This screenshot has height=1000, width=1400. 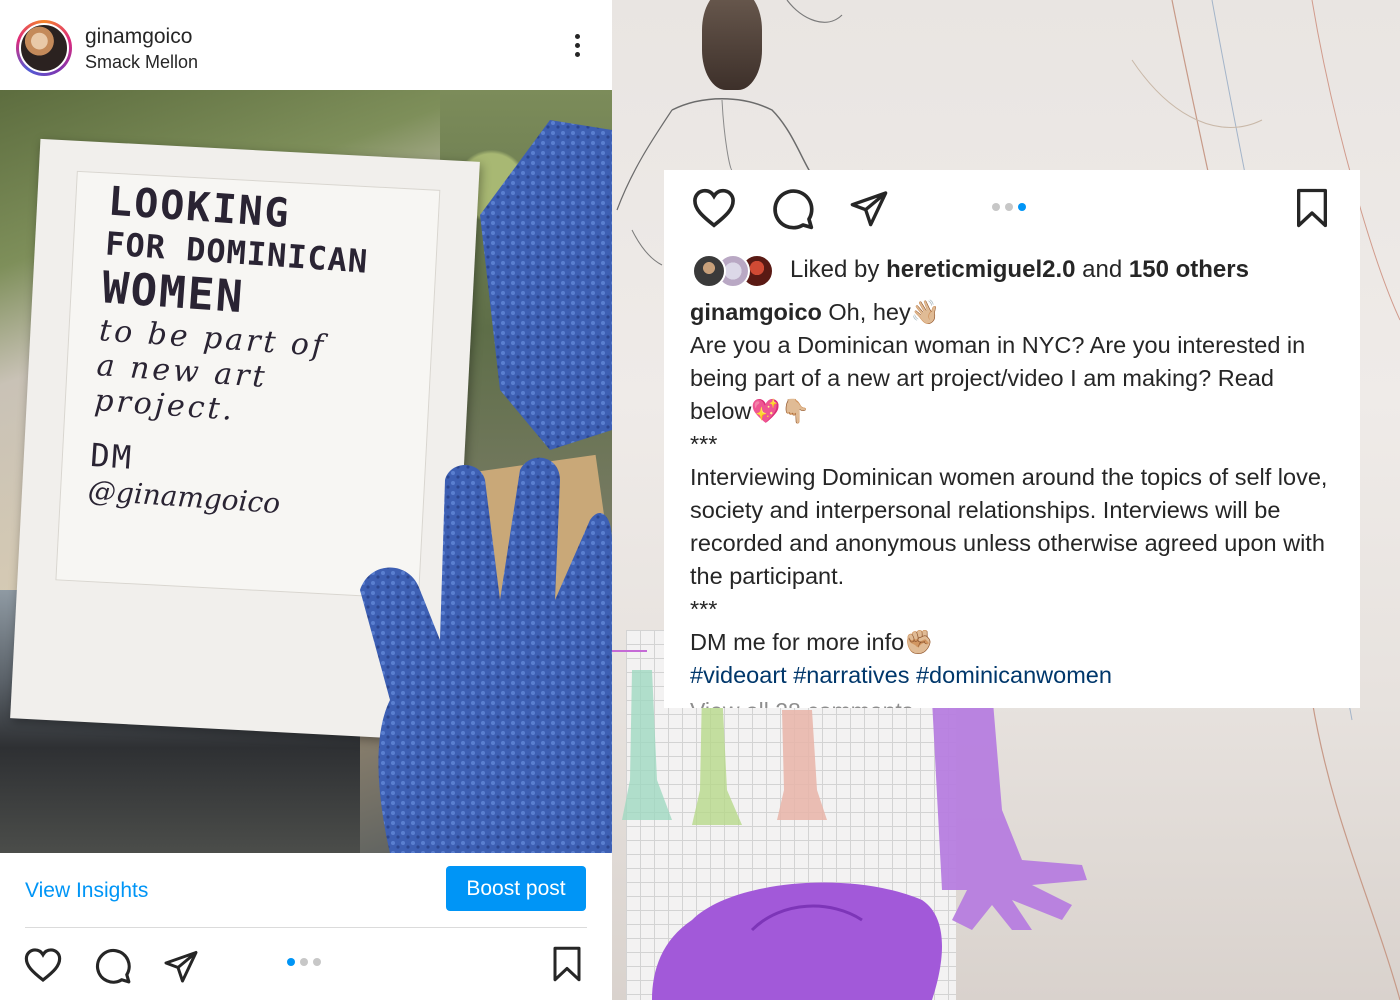 What do you see at coordinates (801, 703) in the screenshot?
I see `view-comments-link: View all 28 comments` at bounding box center [801, 703].